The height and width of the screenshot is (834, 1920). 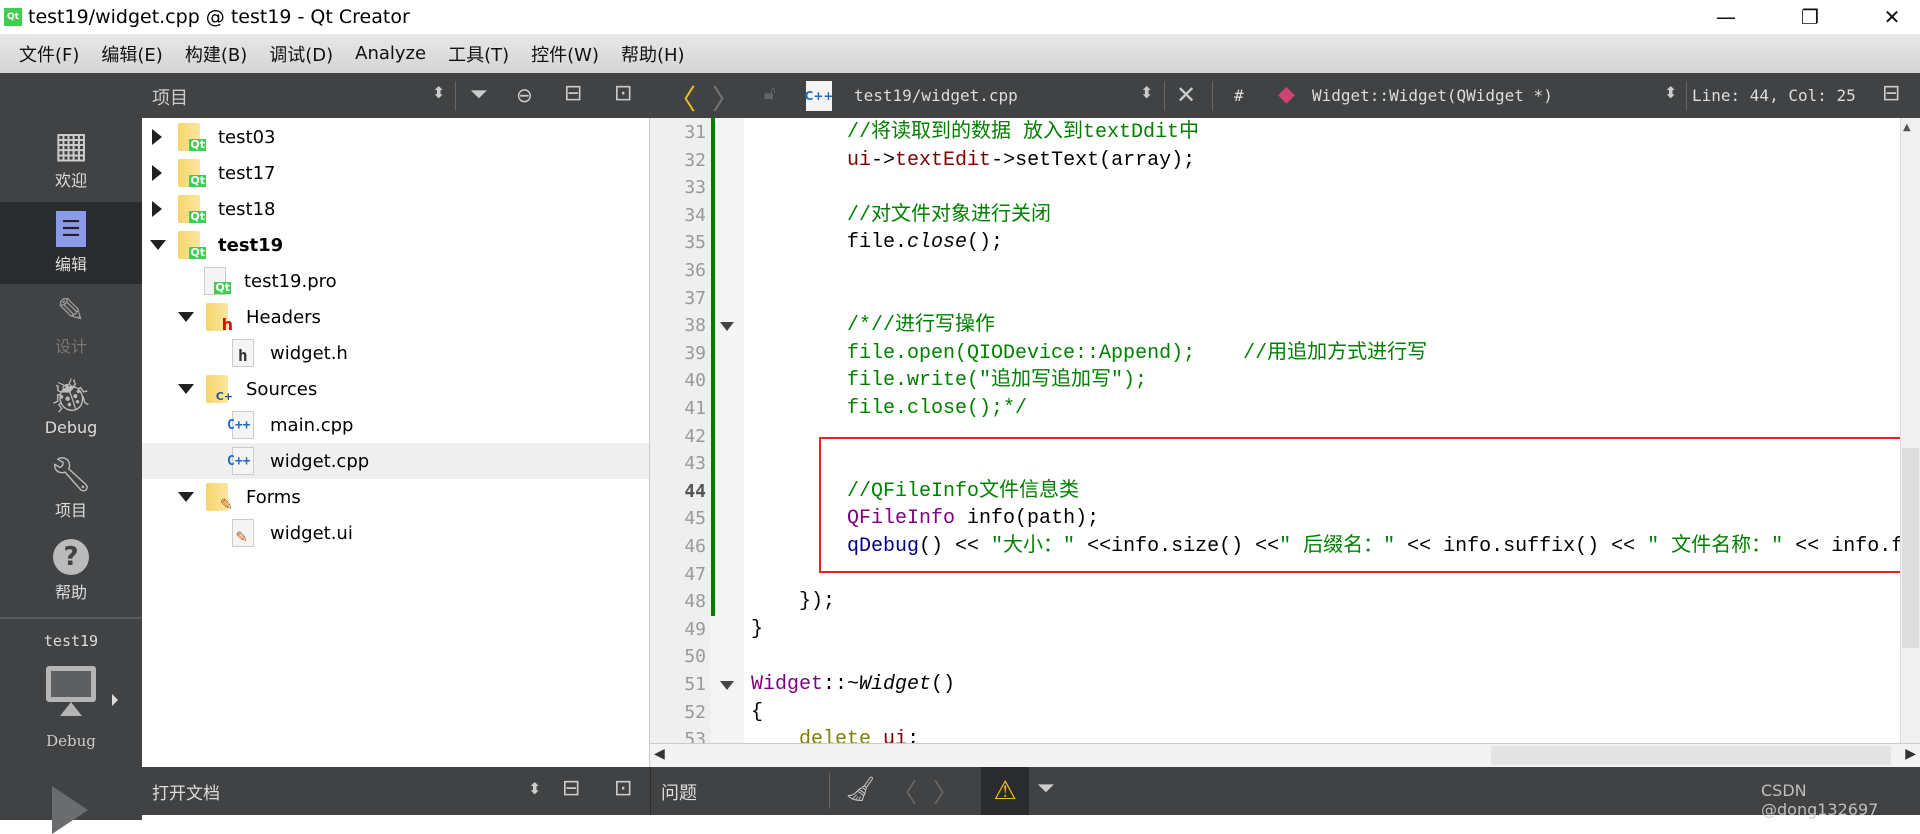 What do you see at coordinates (395, 425) in the screenshot?
I see `tree-item-main-cpp: C++ main.cpp` at bounding box center [395, 425].